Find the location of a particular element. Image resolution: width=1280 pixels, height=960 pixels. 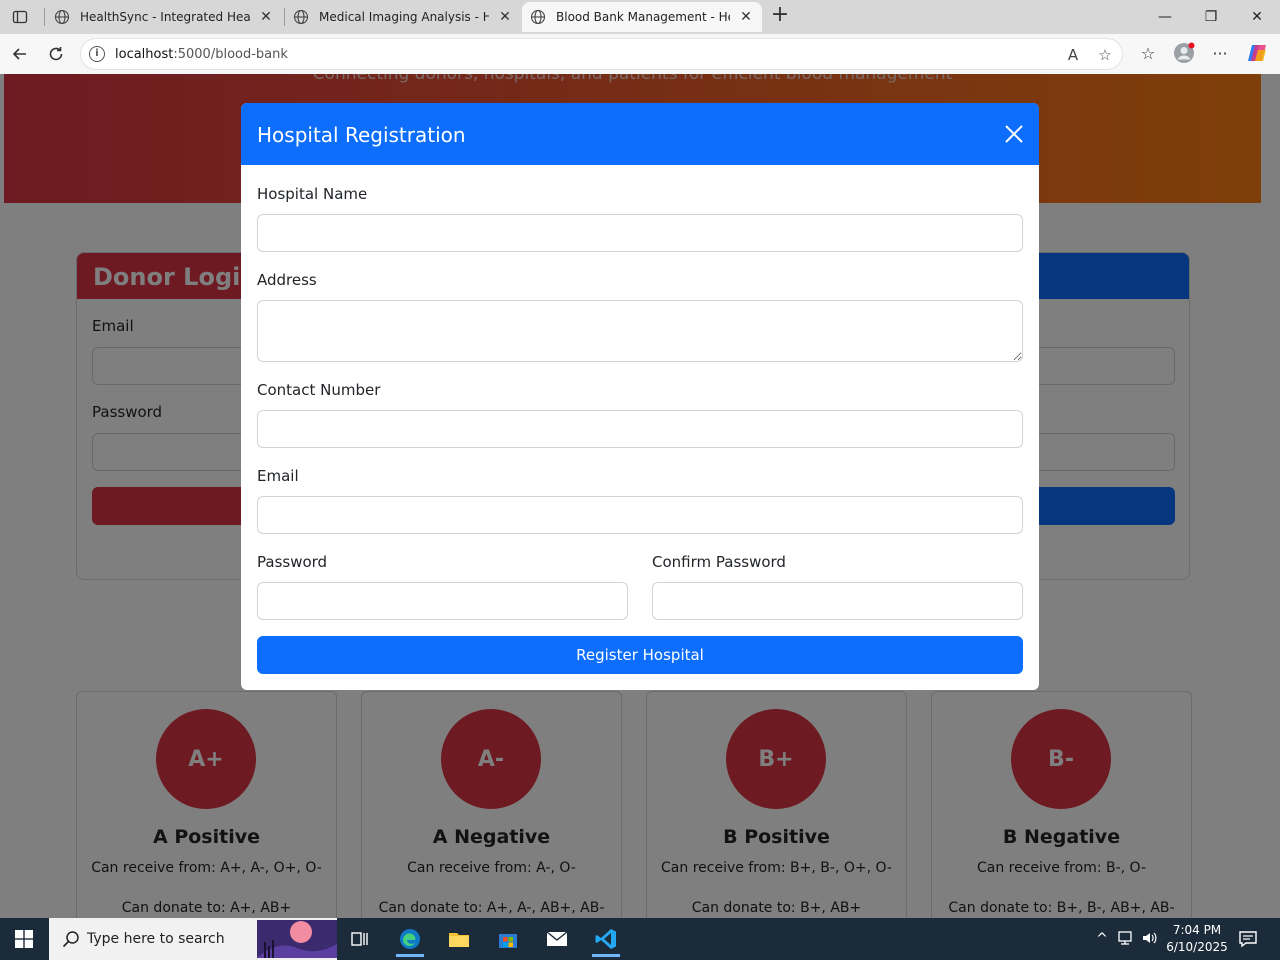

more-options-icon: ··· is located at coordinates (1220, 54).